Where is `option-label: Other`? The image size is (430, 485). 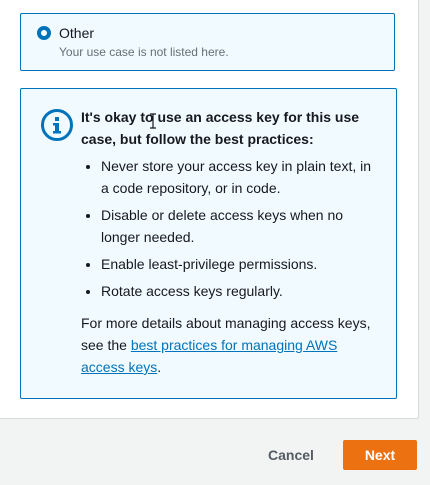 option-label: Other is located at coordinates (77, 33).